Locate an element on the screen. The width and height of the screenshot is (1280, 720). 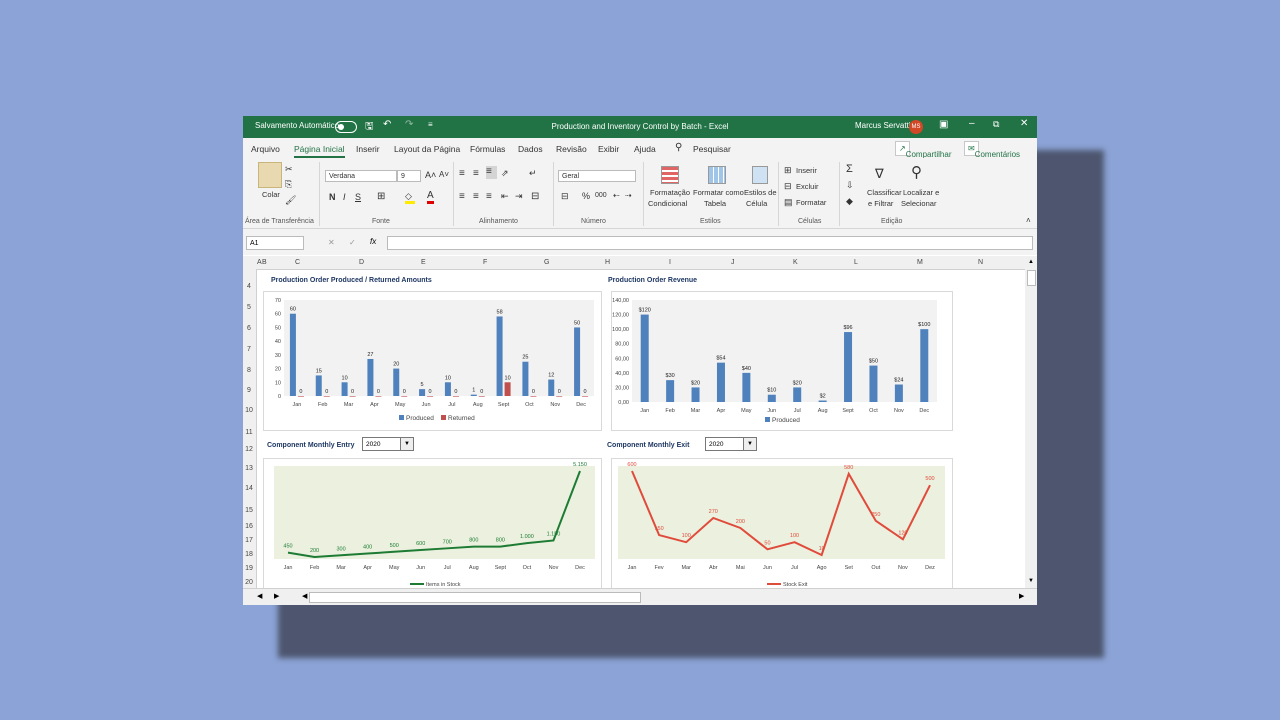
wrap-text-icon: ↵ is located at coordinates (533, 173).